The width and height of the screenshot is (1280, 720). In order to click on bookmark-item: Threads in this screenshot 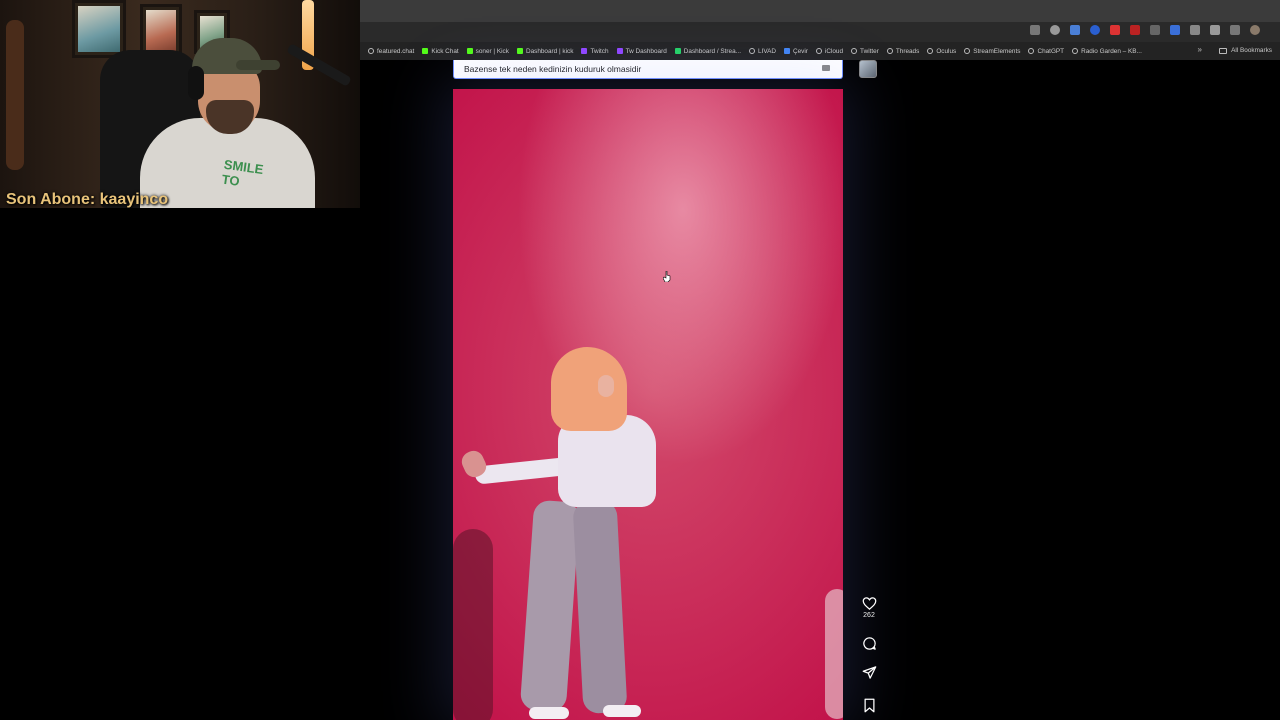, I will do `click(902, 51)`.